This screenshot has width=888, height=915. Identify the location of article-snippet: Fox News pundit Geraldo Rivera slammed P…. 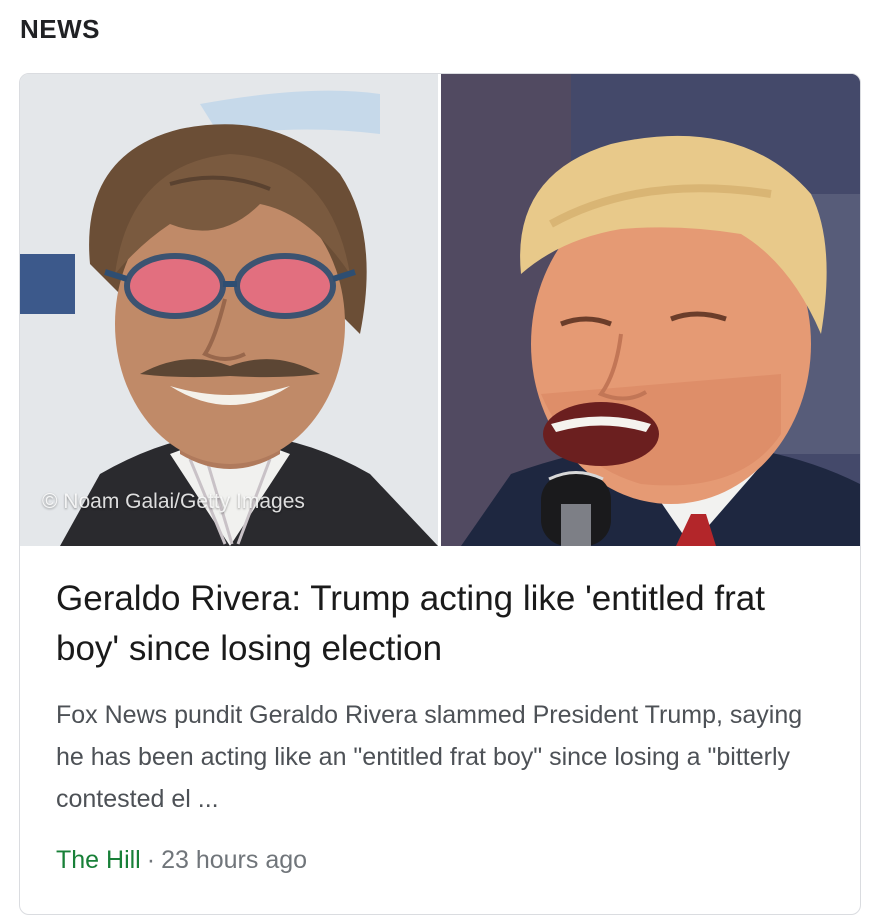
(429, 757).